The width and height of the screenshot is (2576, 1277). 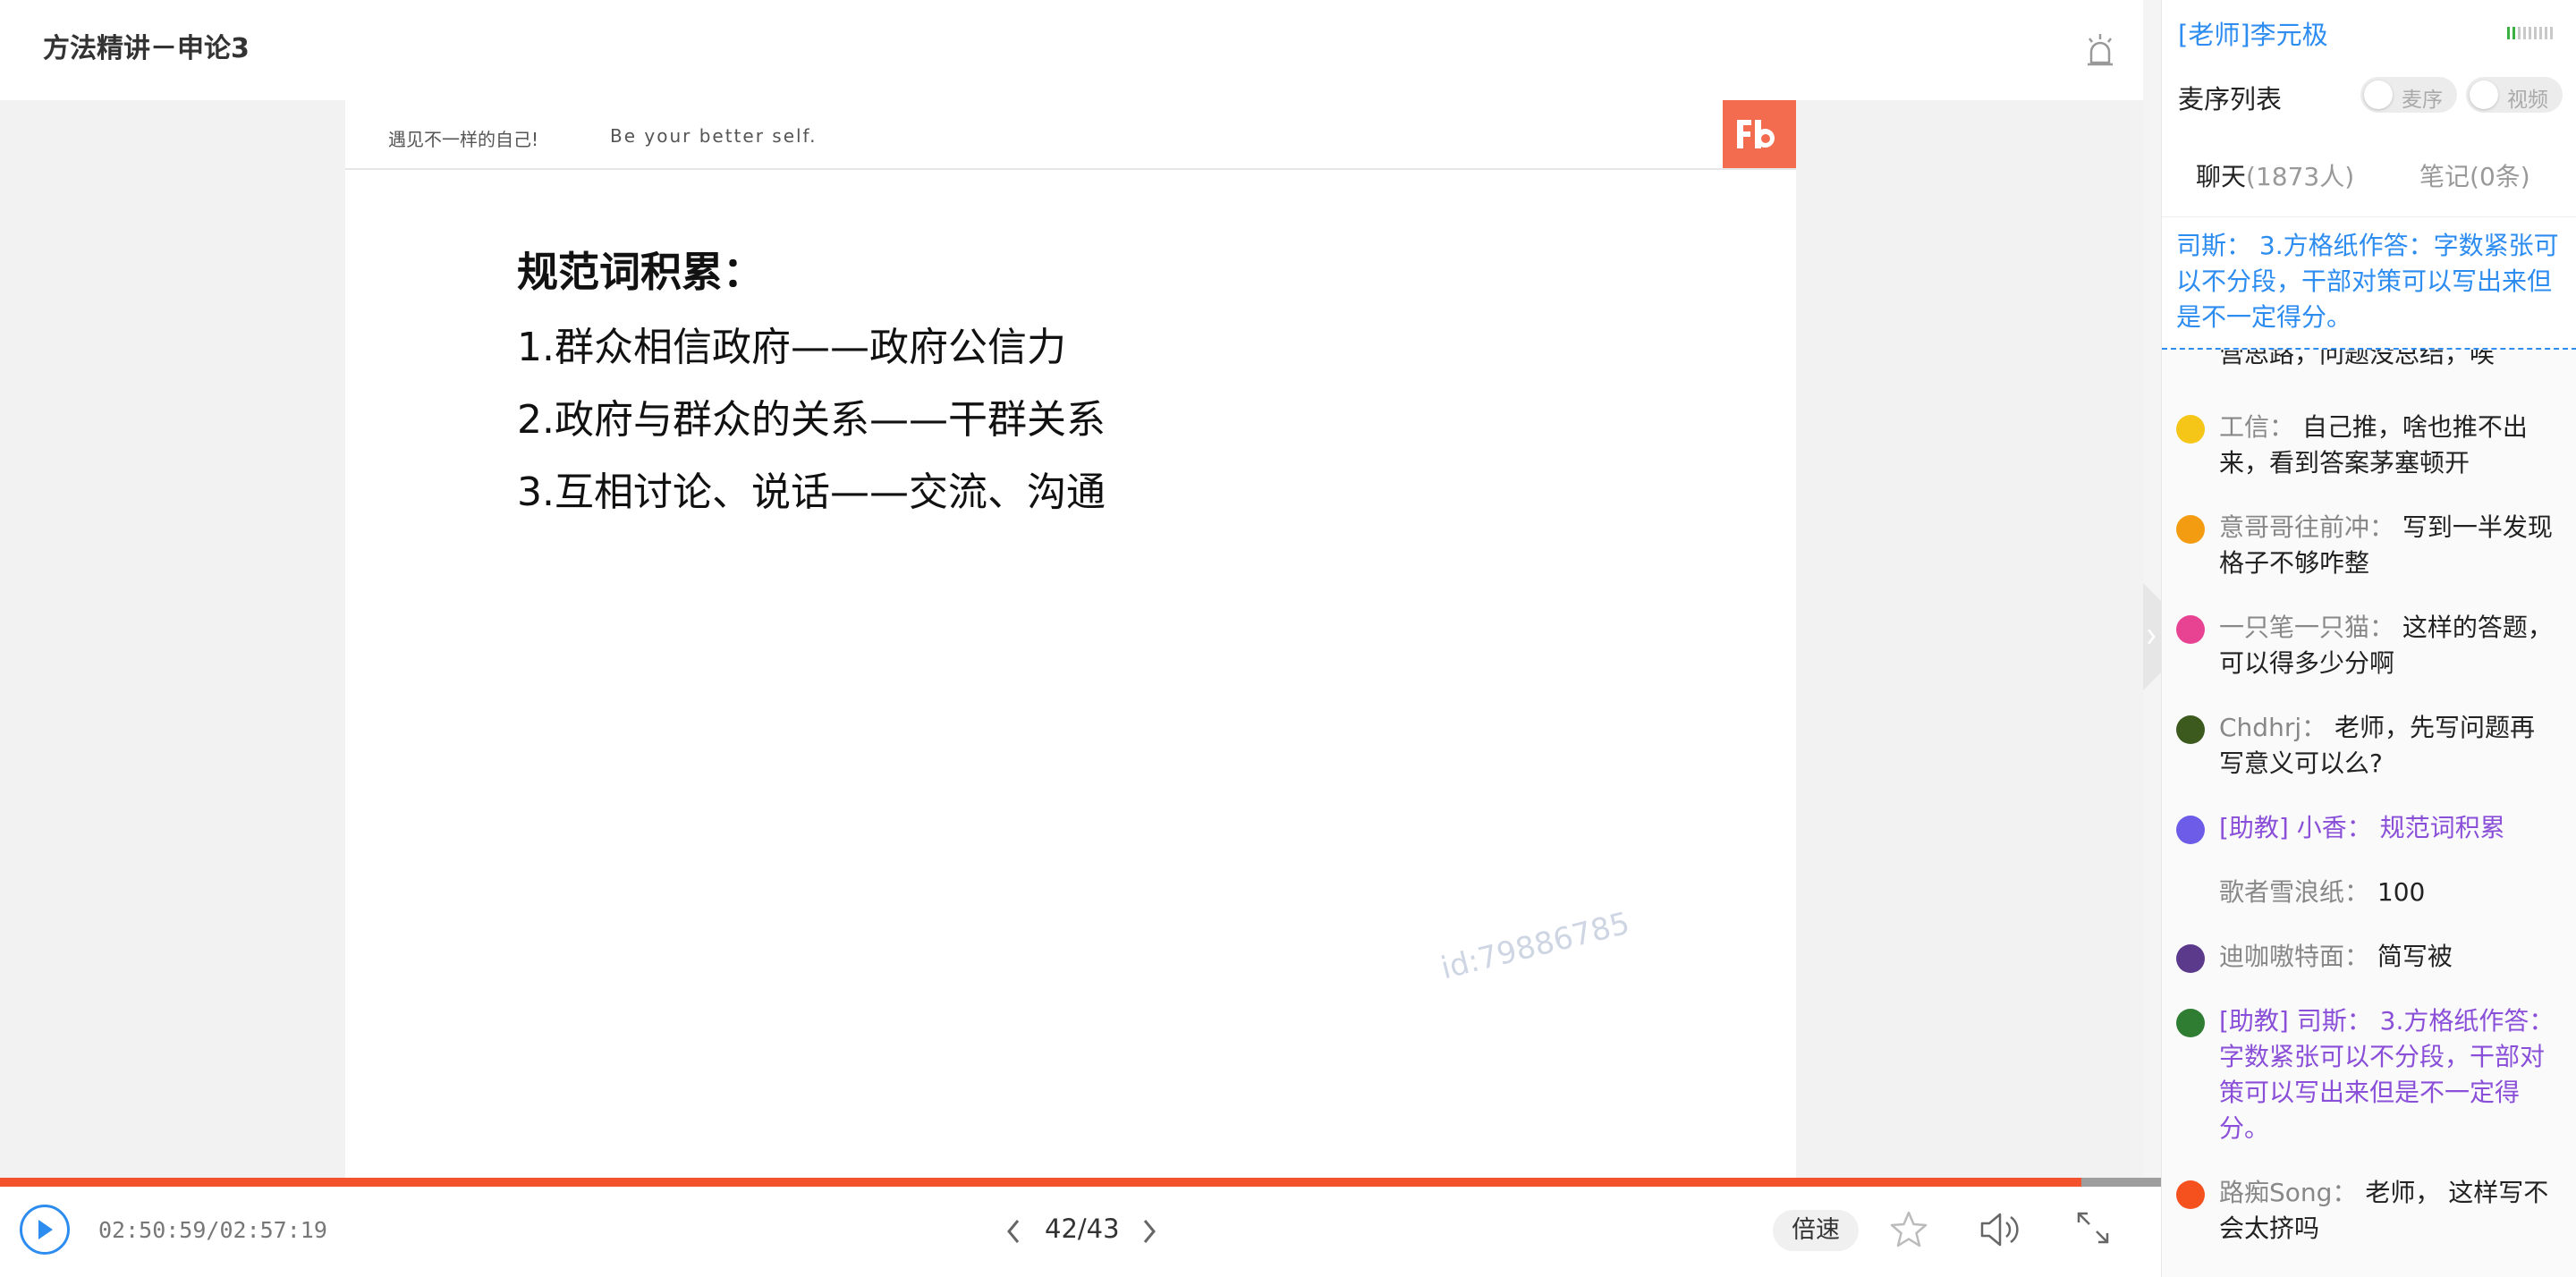 I want to click on message-text: 100, so click(x=2401, y=892).